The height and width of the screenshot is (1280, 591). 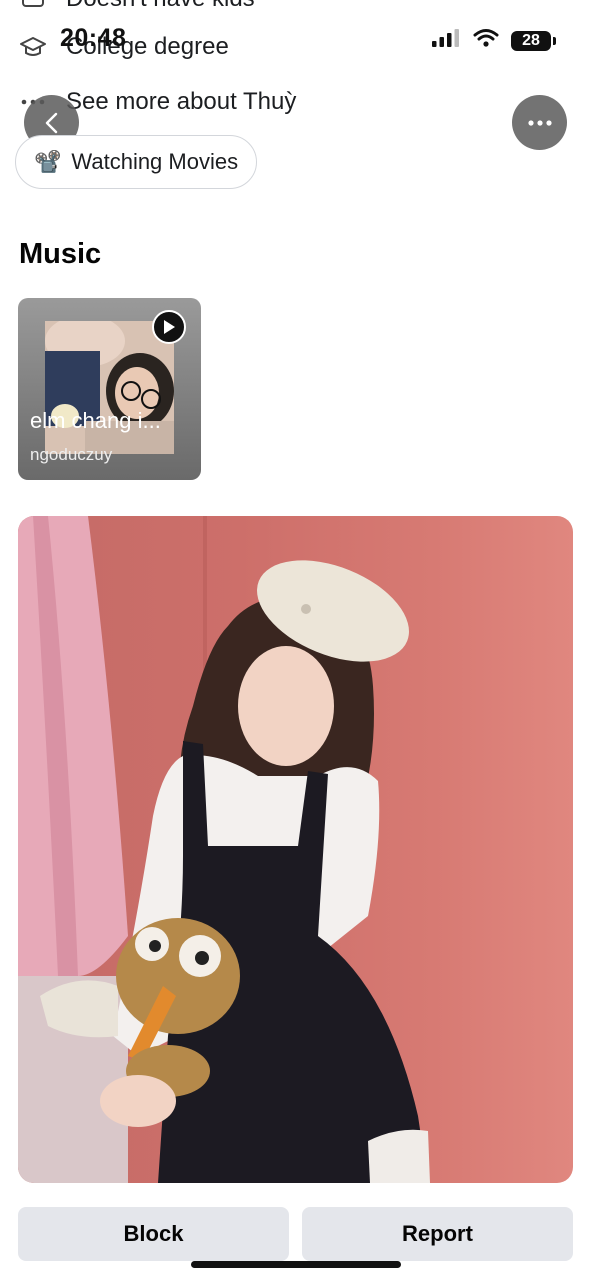 What do you see at coordinates (160, 6) in the screenshot?
I see `detail-kids-text: Doesn't have kids` at bounding box center [160, 6].